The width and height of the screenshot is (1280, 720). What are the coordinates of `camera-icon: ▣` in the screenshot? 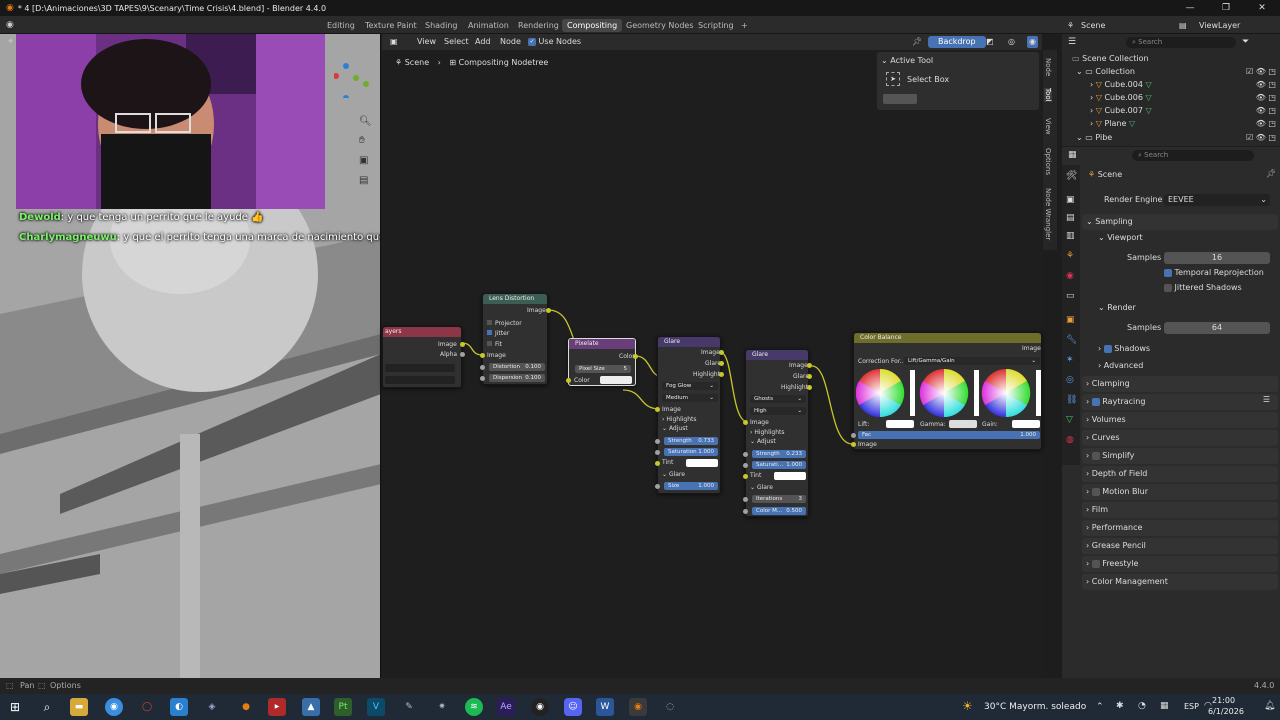 It's located at (363, 160).